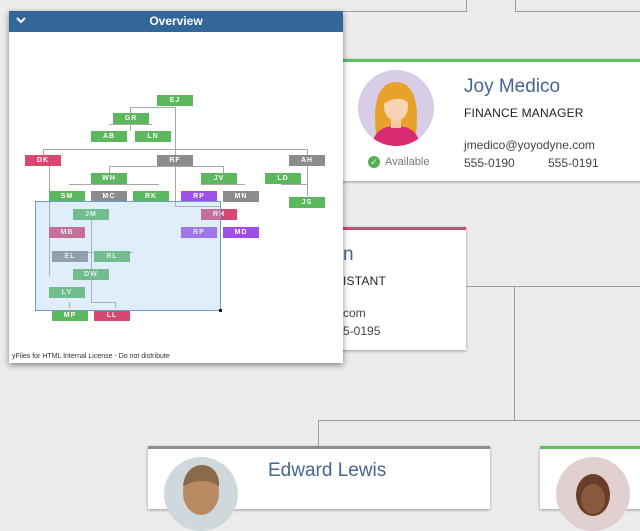  I want to click on overview-title: Overview, so click(176, 21).